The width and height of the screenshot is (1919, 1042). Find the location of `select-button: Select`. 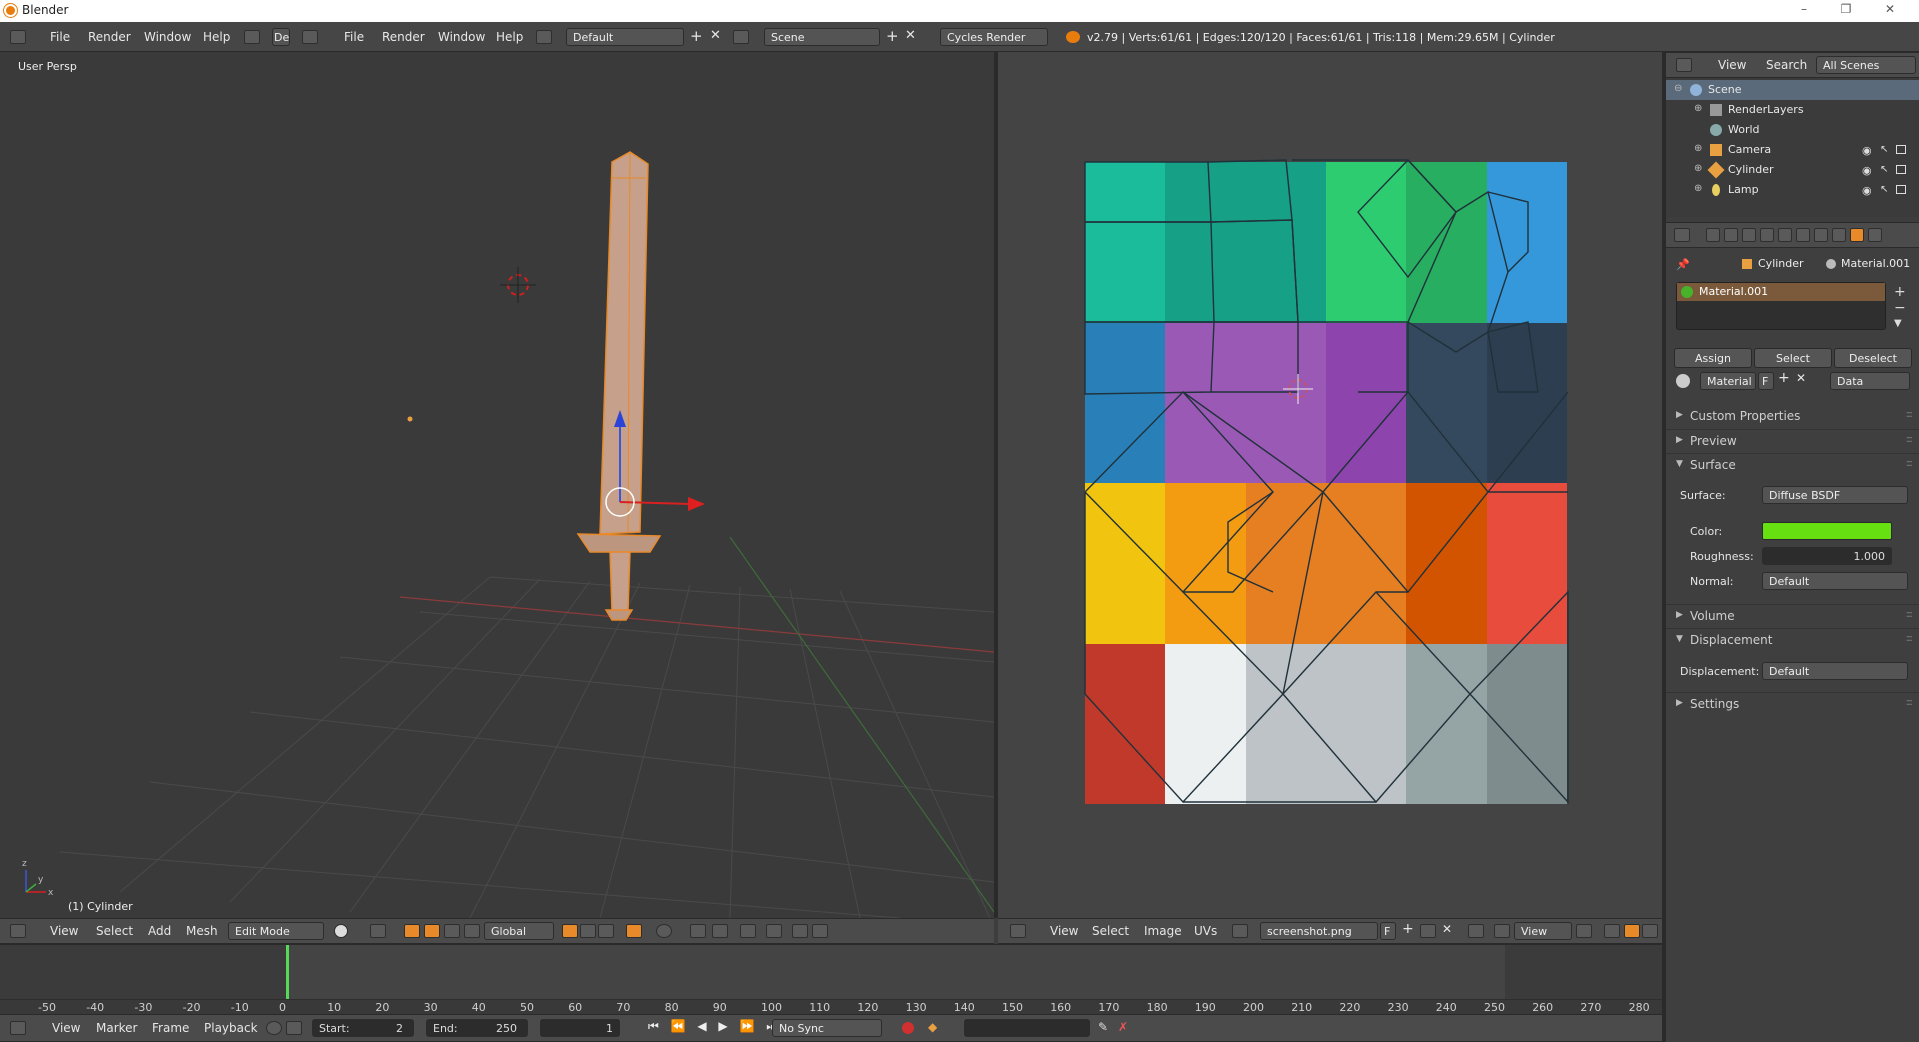

select-button: Select is located at coordinates (1793, 358).